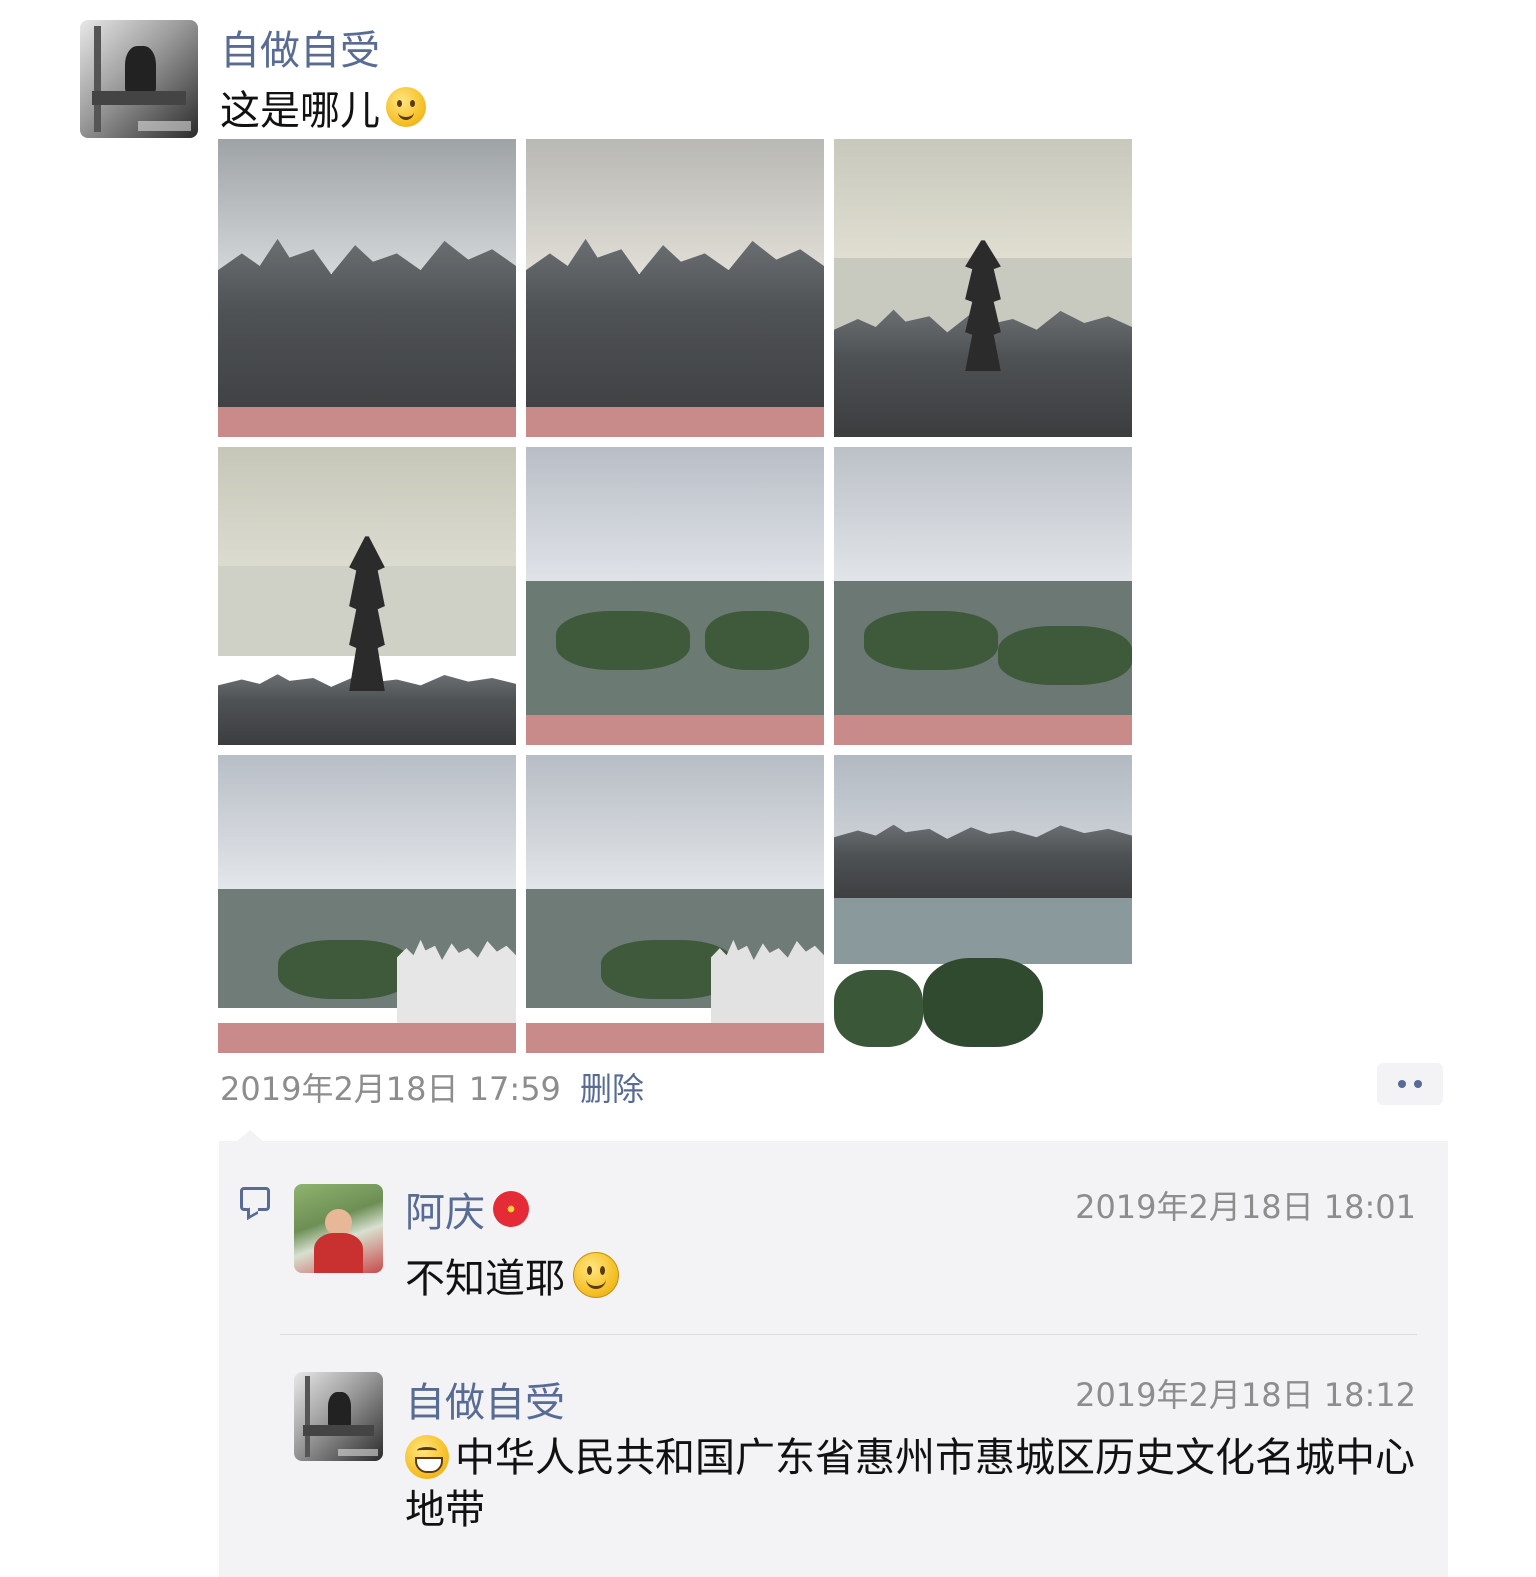  I want to click on comment-text: 不知道耶, so click(512, 1275).